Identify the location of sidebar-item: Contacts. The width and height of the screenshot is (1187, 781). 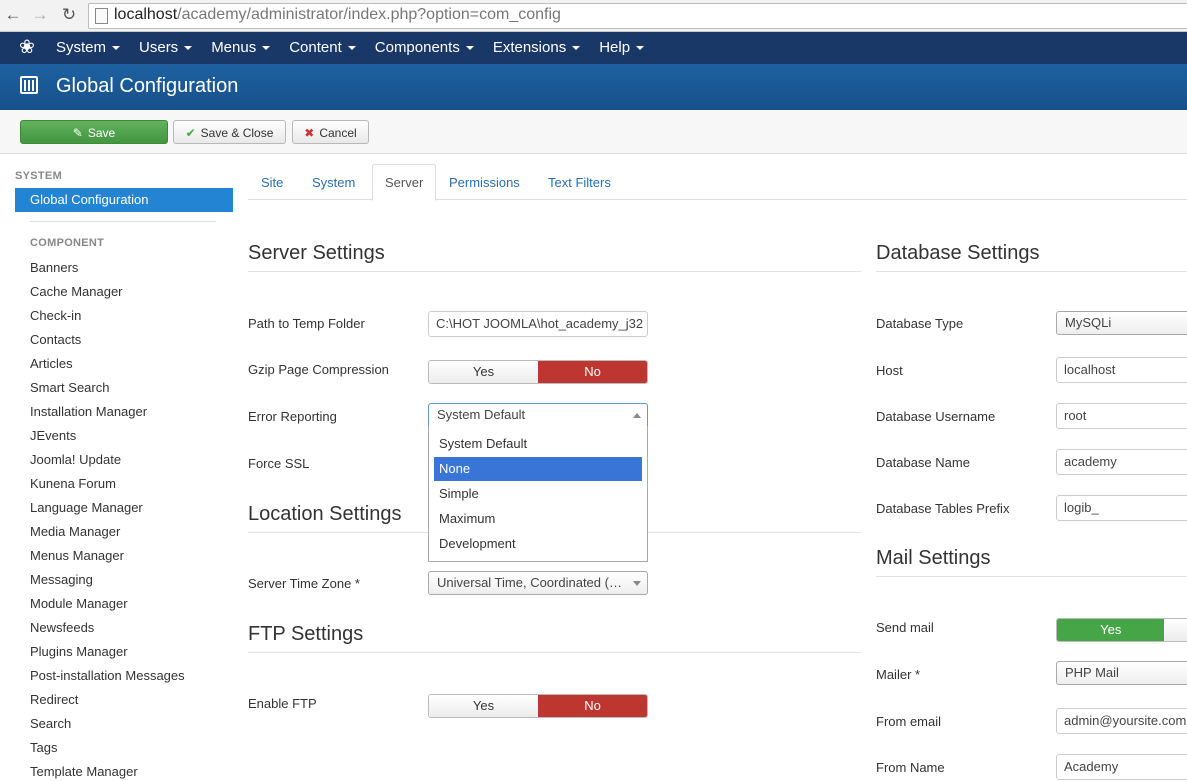
(55, 339).